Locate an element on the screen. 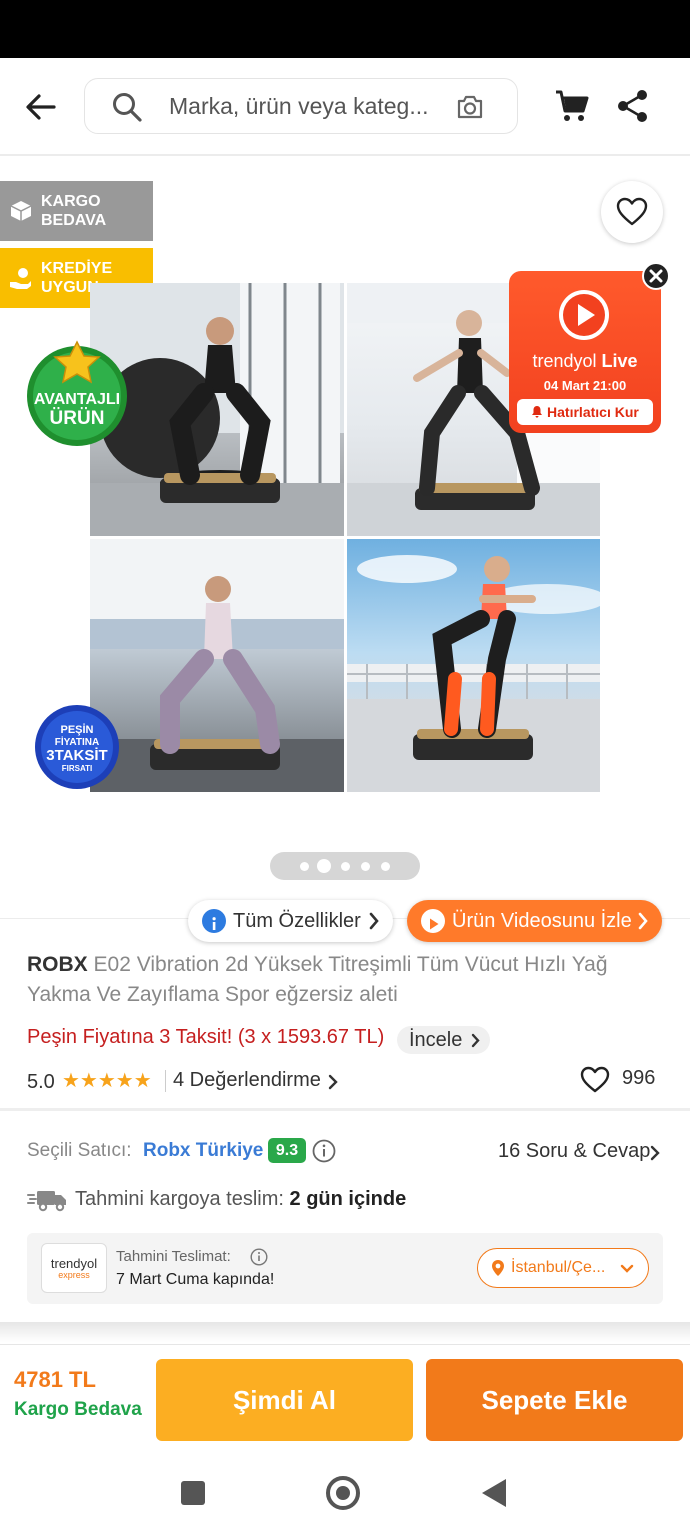  back-button is located at coordinates (41, 107).